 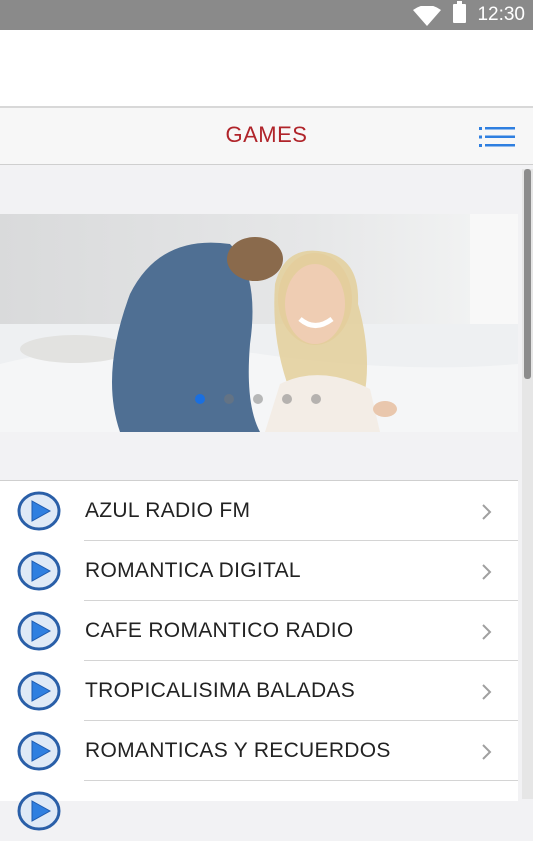 I want to click on list-item: ROMANTICA DIGITAL, so click(x=259, y=571).